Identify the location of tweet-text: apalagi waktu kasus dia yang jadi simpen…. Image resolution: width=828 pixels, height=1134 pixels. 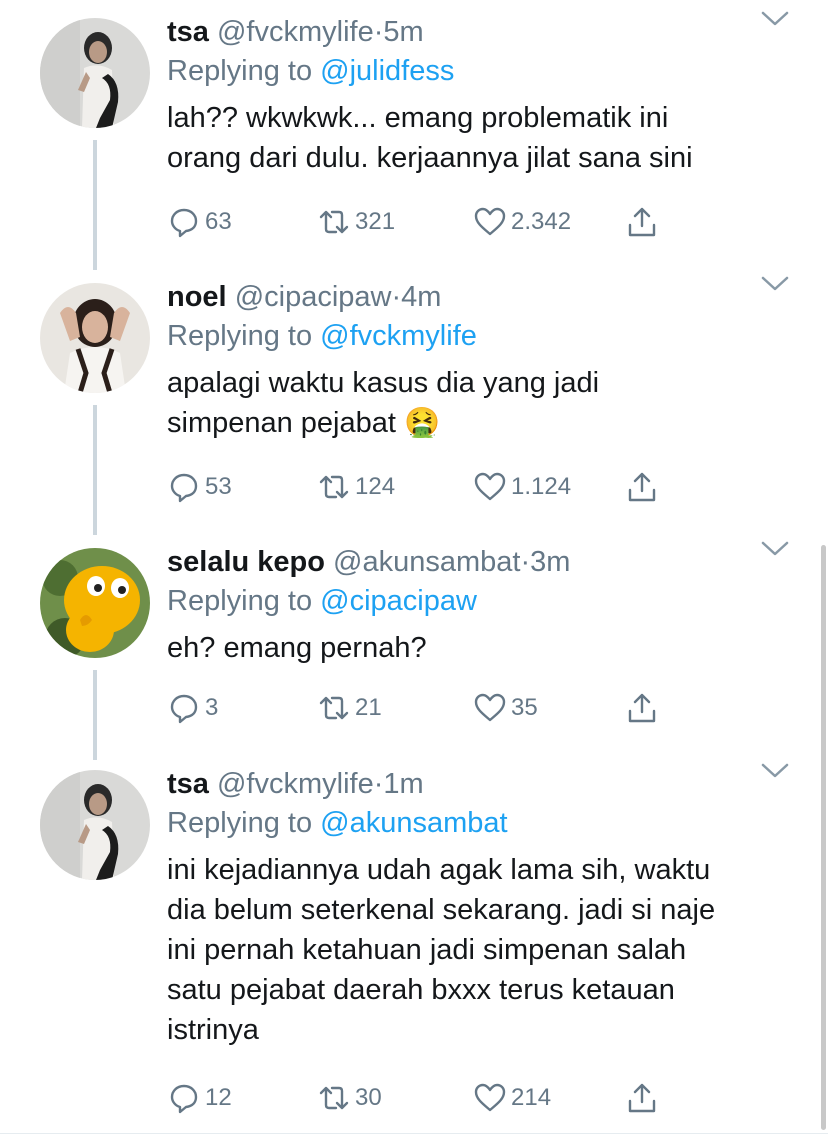
(477, 403).